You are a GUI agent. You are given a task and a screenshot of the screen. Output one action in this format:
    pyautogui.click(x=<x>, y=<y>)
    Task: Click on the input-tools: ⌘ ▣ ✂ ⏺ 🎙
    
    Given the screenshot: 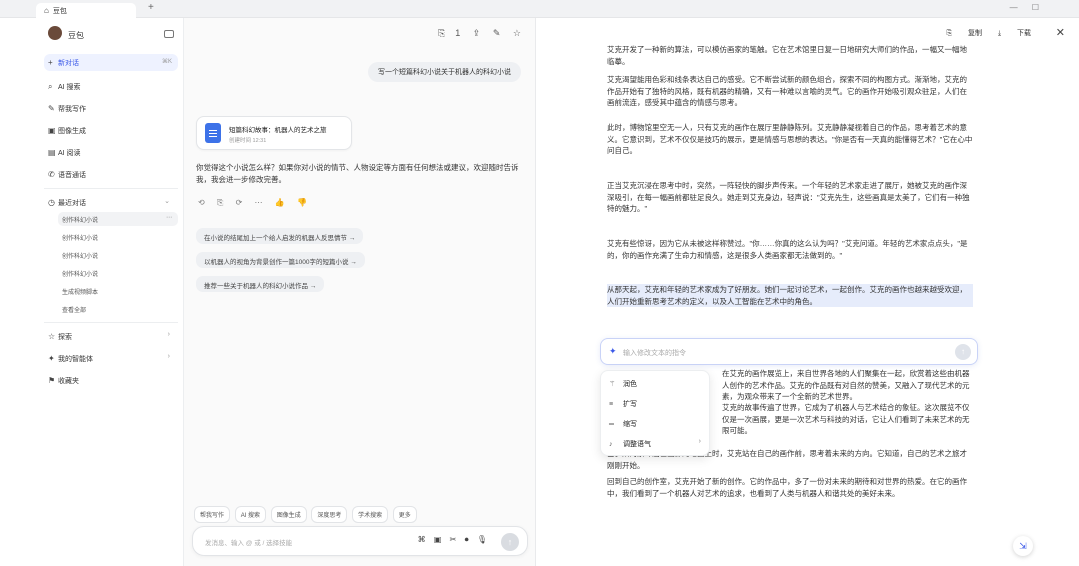 What is the action you would take?
    pyautogui.click(x=449, y=540)
    